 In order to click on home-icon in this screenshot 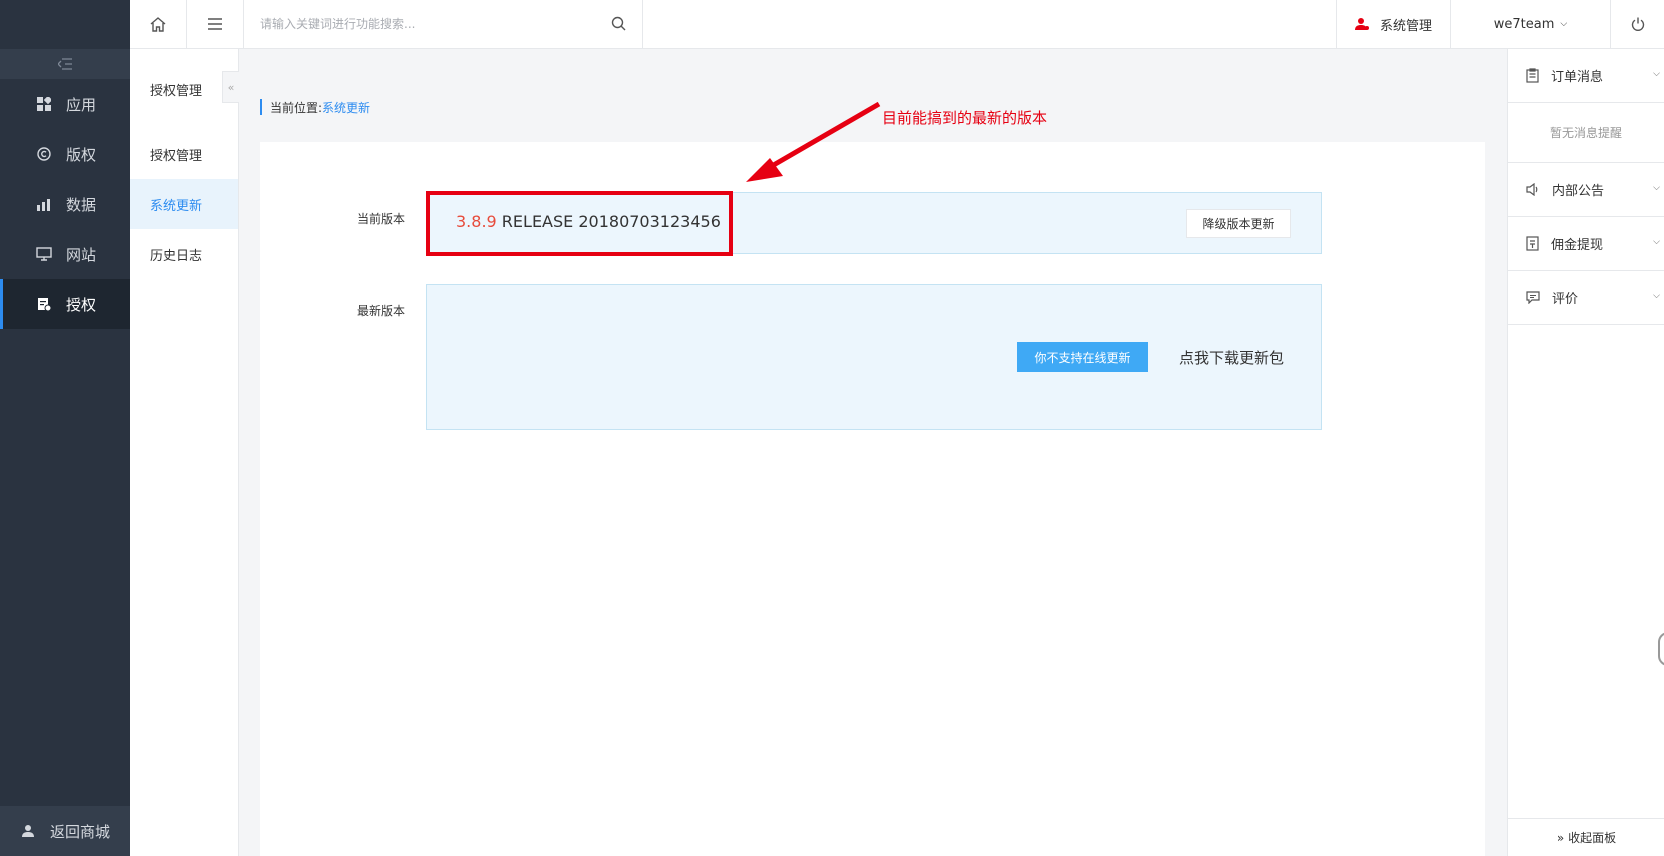, I will do `click(158, 24)`.